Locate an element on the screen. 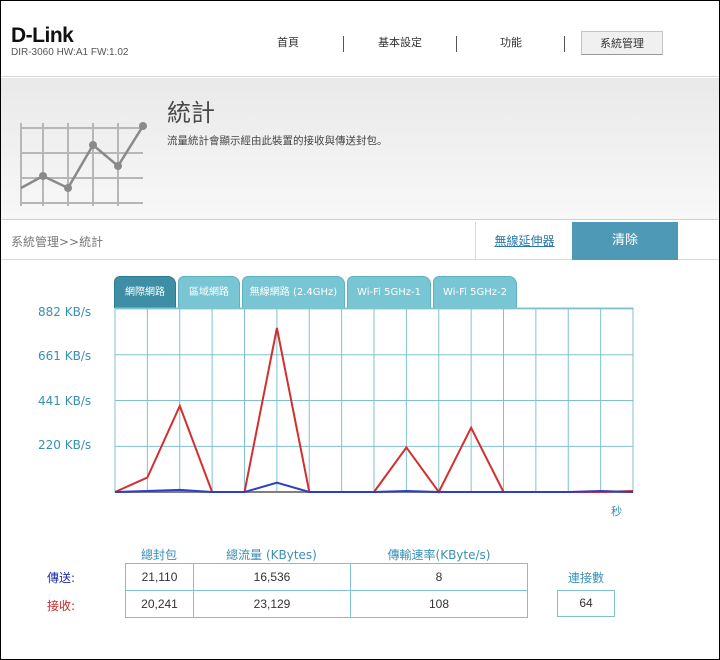 Image resolution: width=720 pixels, height=660 pixels. header-total-packets: 總封包 is located at coordinates (158, 555).